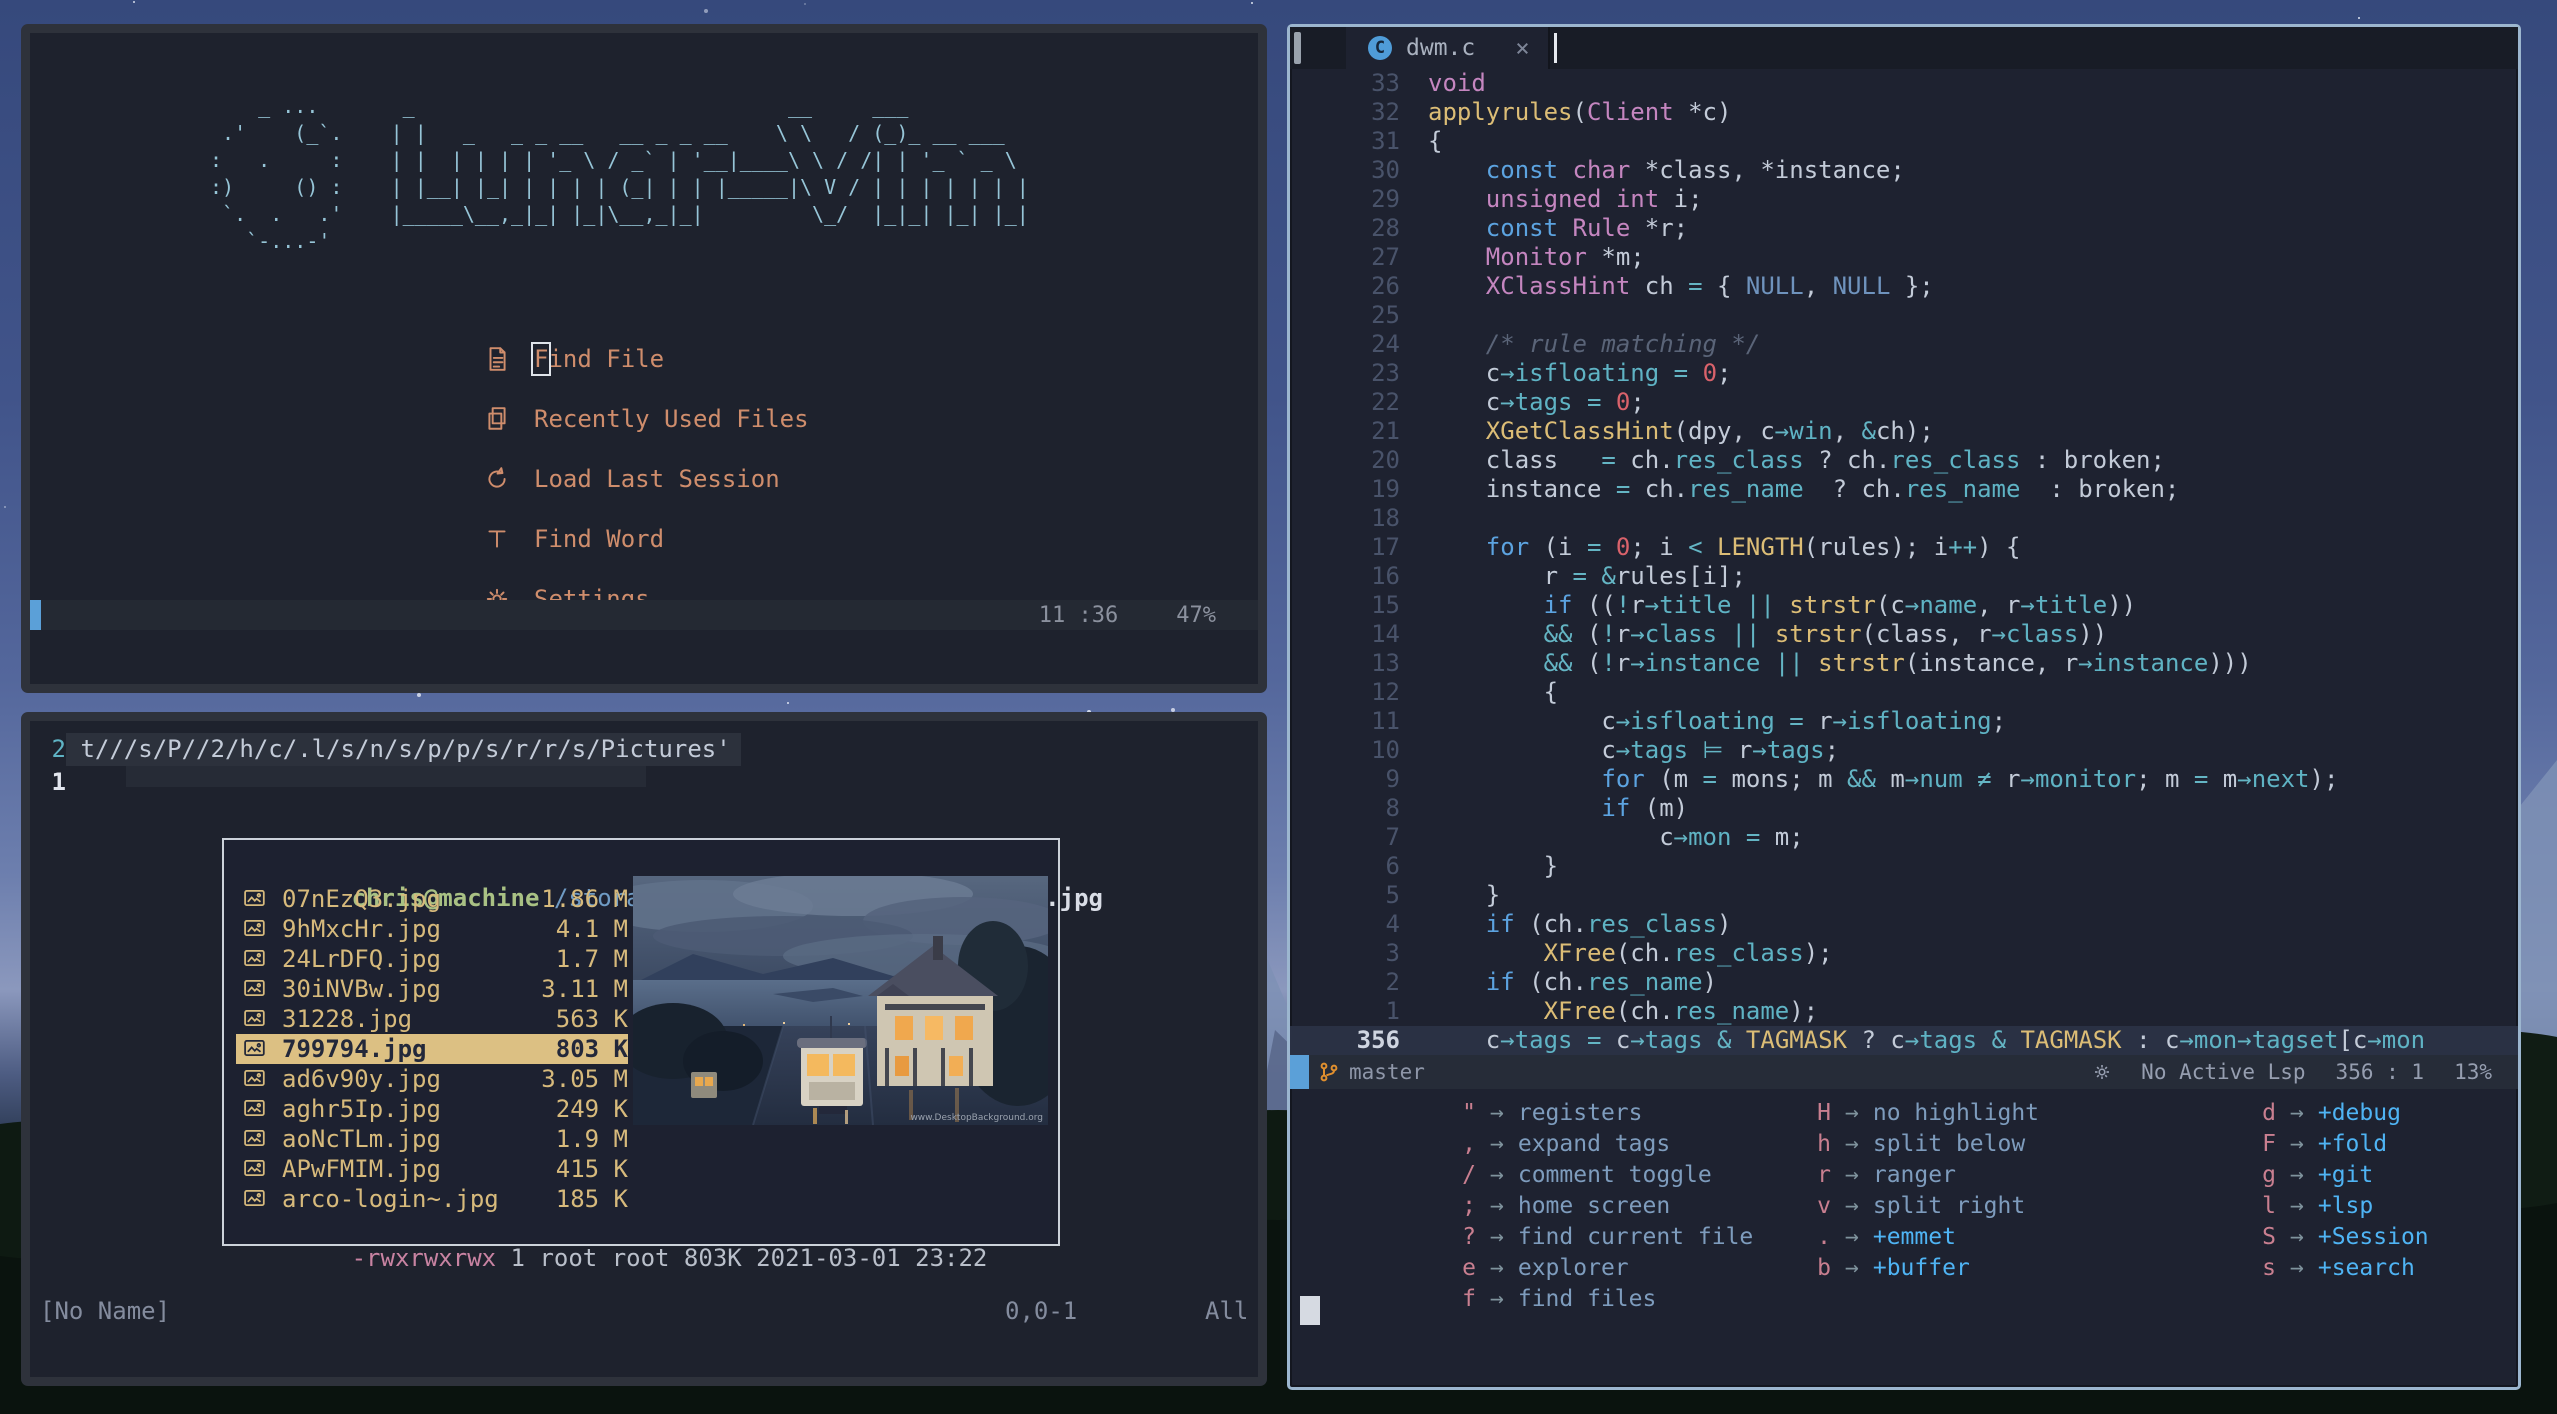  I want to click on code-line-10: 10 c→tags ⊨ r→tags;, so click(1904, 750).